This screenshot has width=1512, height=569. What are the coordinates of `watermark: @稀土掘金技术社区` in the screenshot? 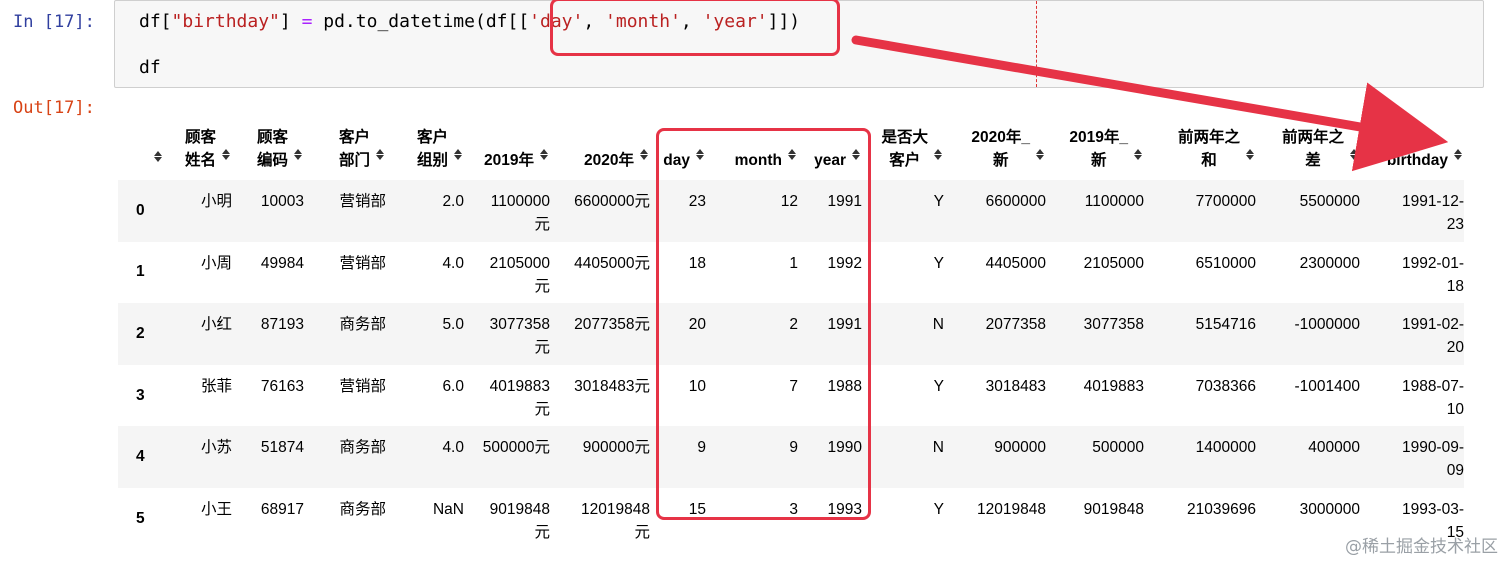 It's located at (1421, 547).